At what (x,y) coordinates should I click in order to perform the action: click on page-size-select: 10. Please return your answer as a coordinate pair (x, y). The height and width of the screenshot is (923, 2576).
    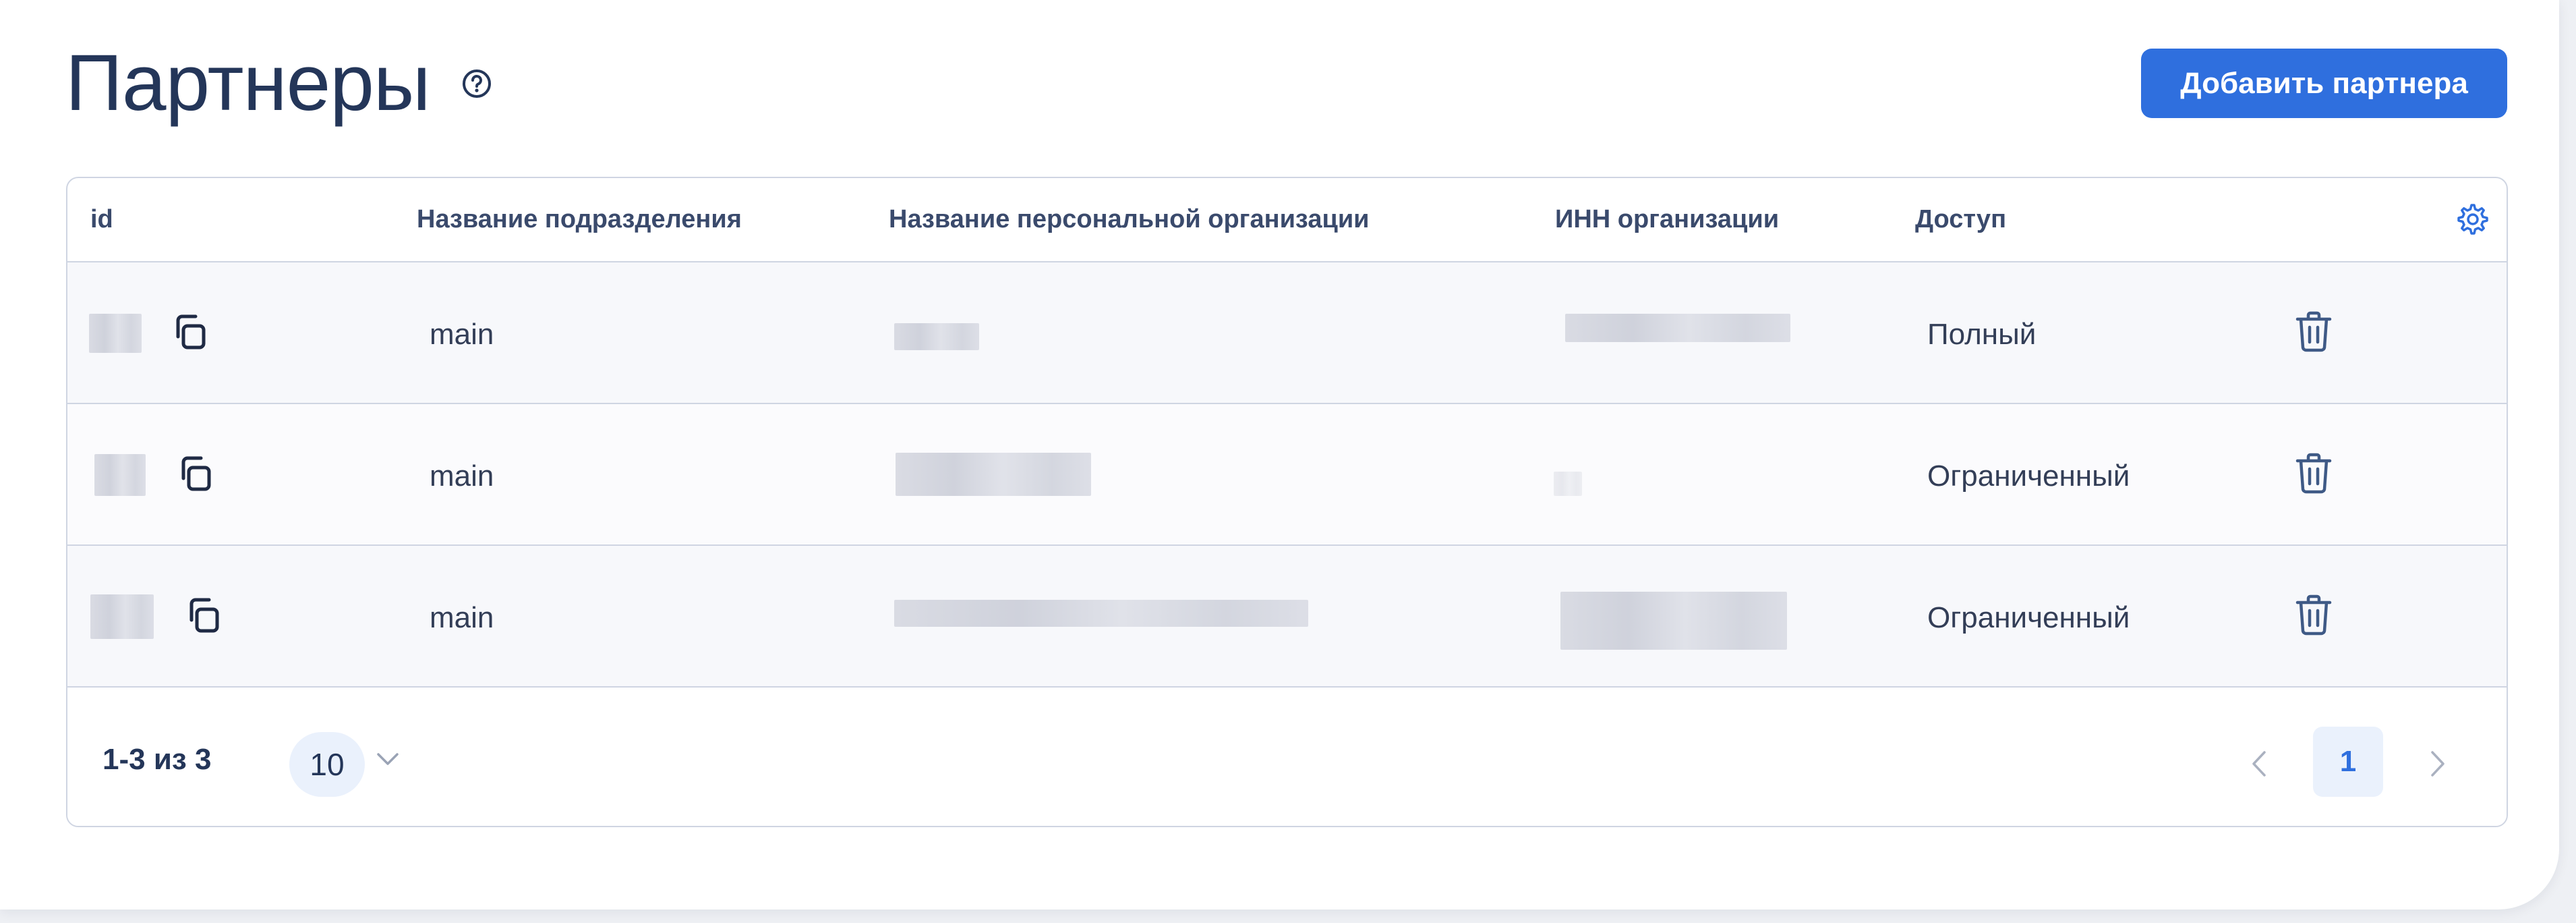
    Looking at the image, I should click on (327, 764).